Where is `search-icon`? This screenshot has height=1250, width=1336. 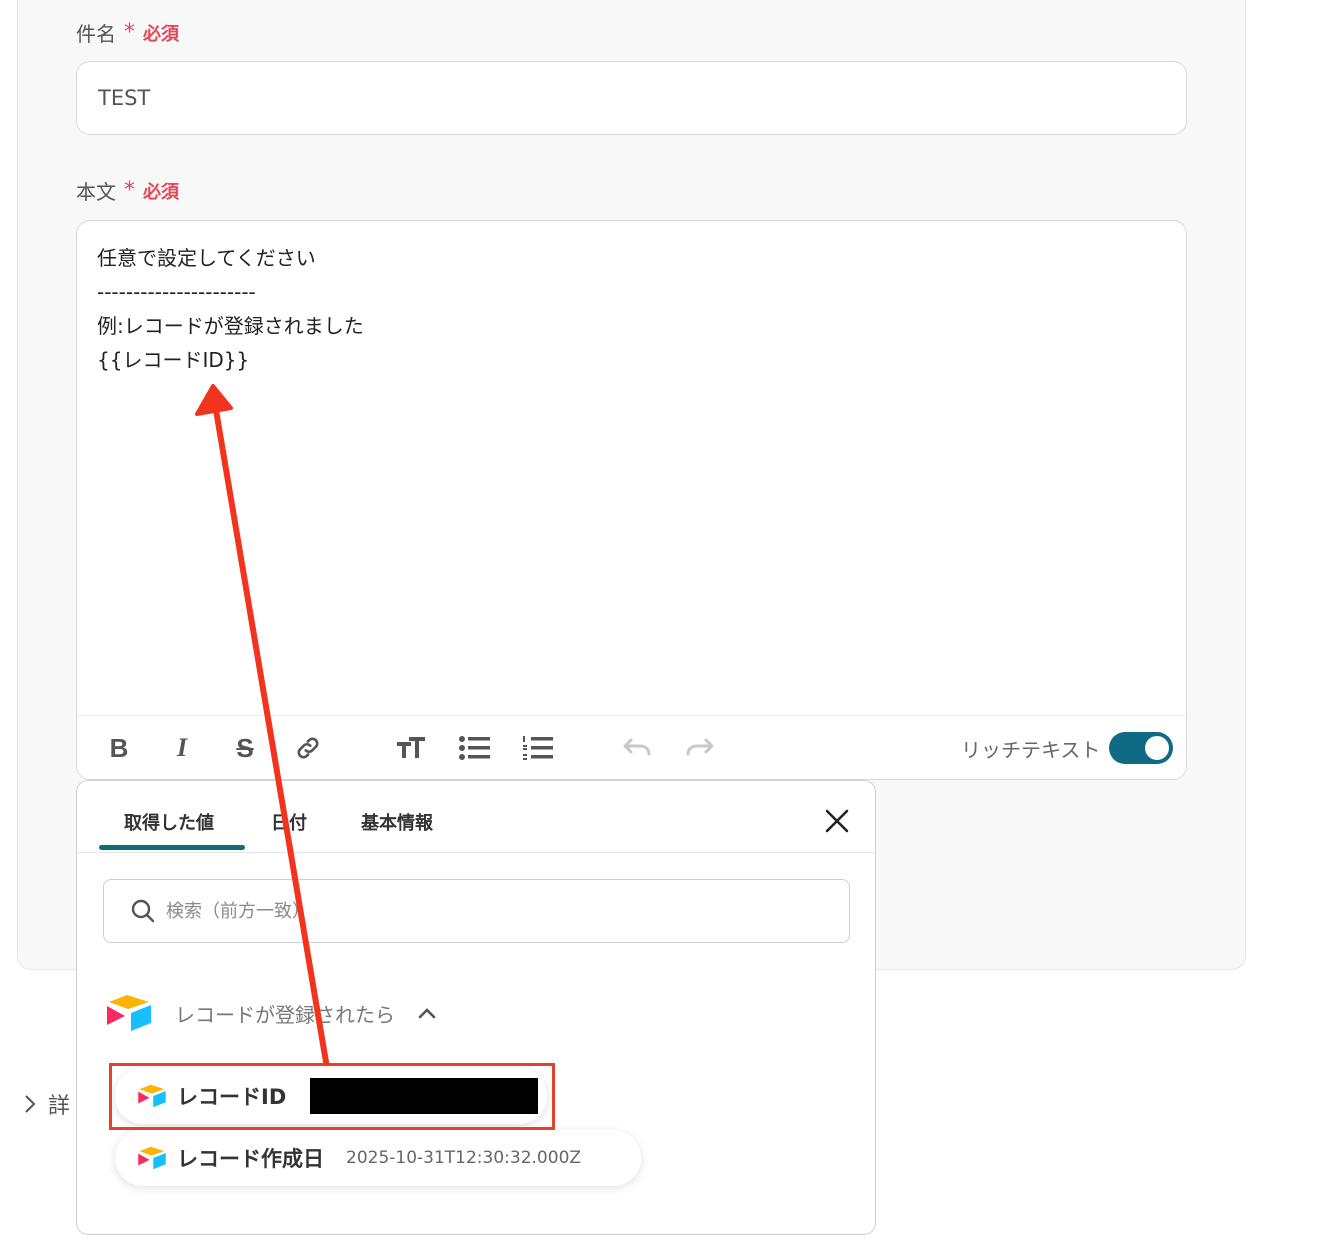 search-icon is located at coordinates (143, 911).